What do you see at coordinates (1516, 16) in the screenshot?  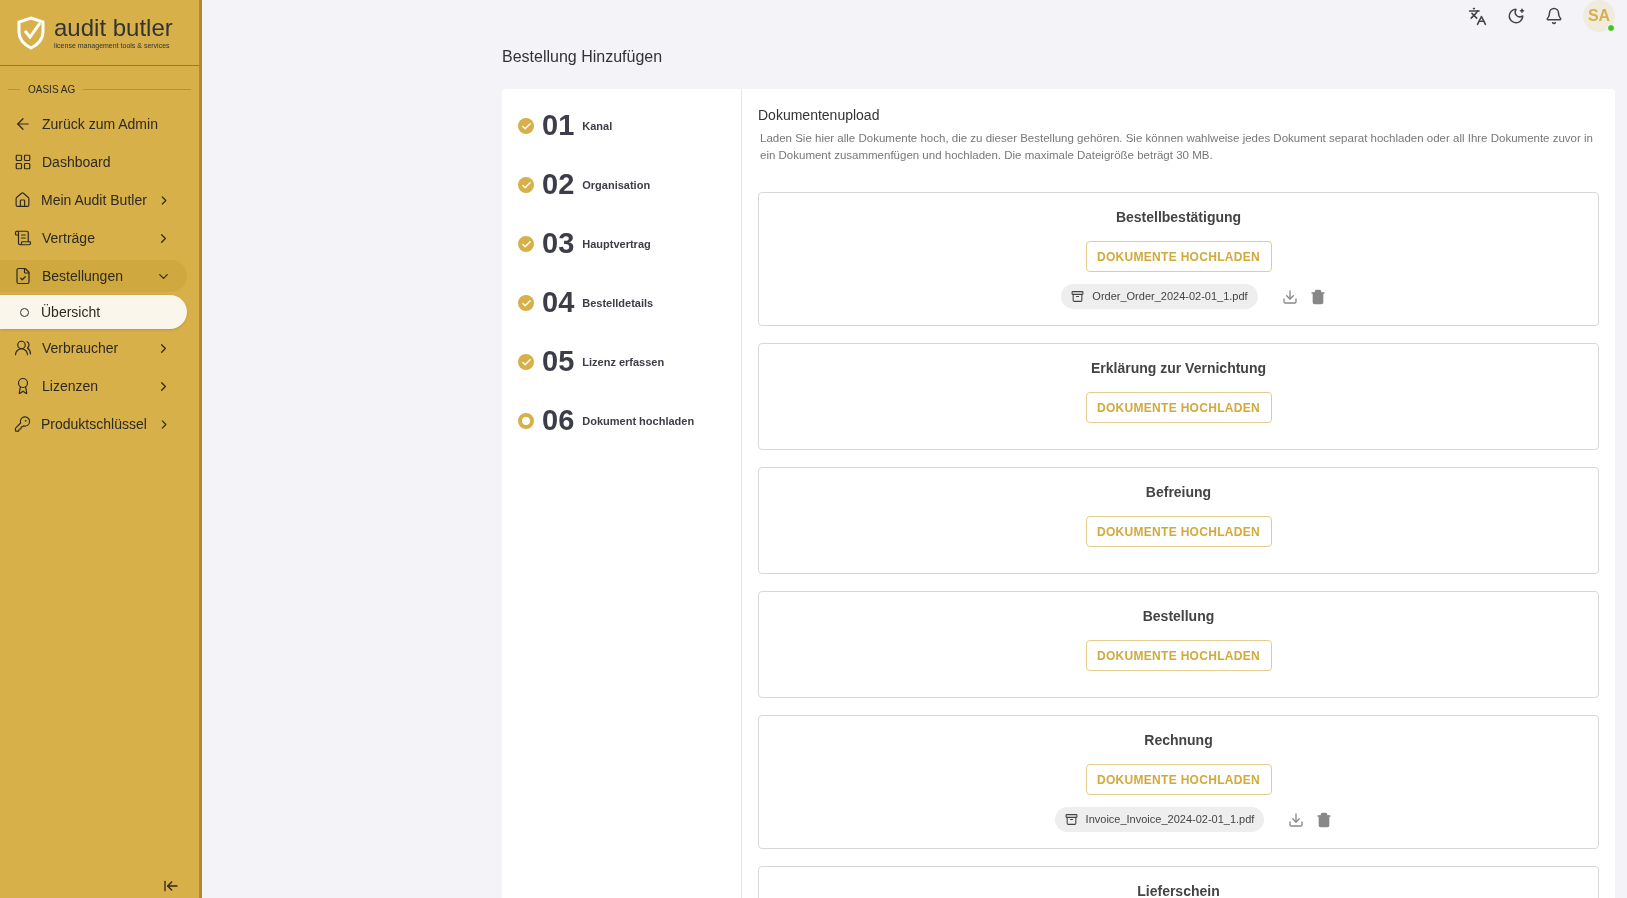 I see `moon-icon` at bounding box center [1516, 16].